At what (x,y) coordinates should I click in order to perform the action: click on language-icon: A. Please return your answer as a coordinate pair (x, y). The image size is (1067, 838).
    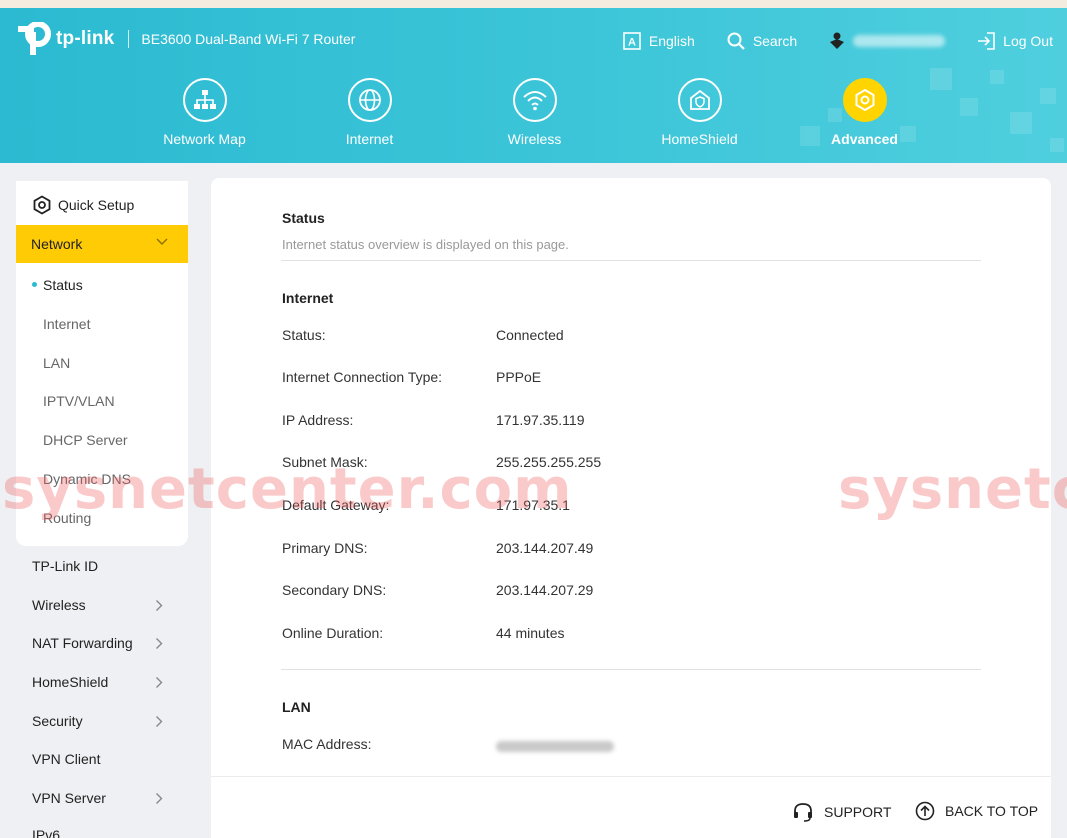
    Looking at the image, I should click on (632, 41).